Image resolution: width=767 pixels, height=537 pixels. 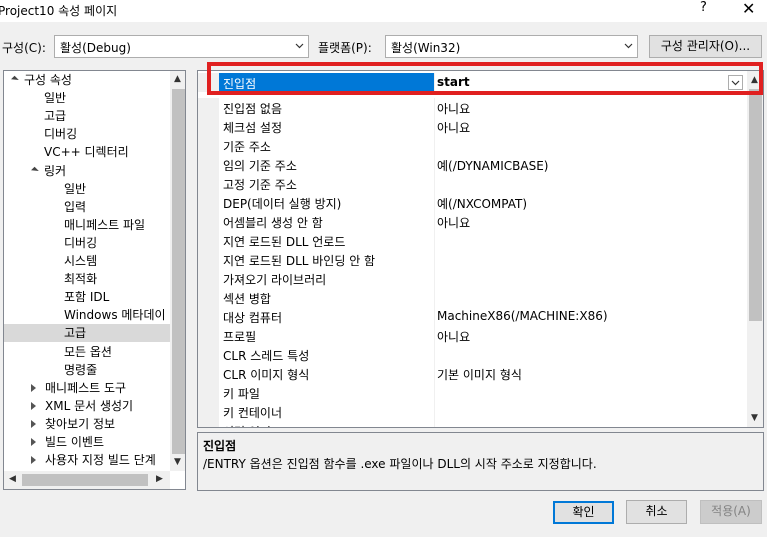 I want to click on tree-item: VC++ 디렉터리, so click(x=86, y=152).